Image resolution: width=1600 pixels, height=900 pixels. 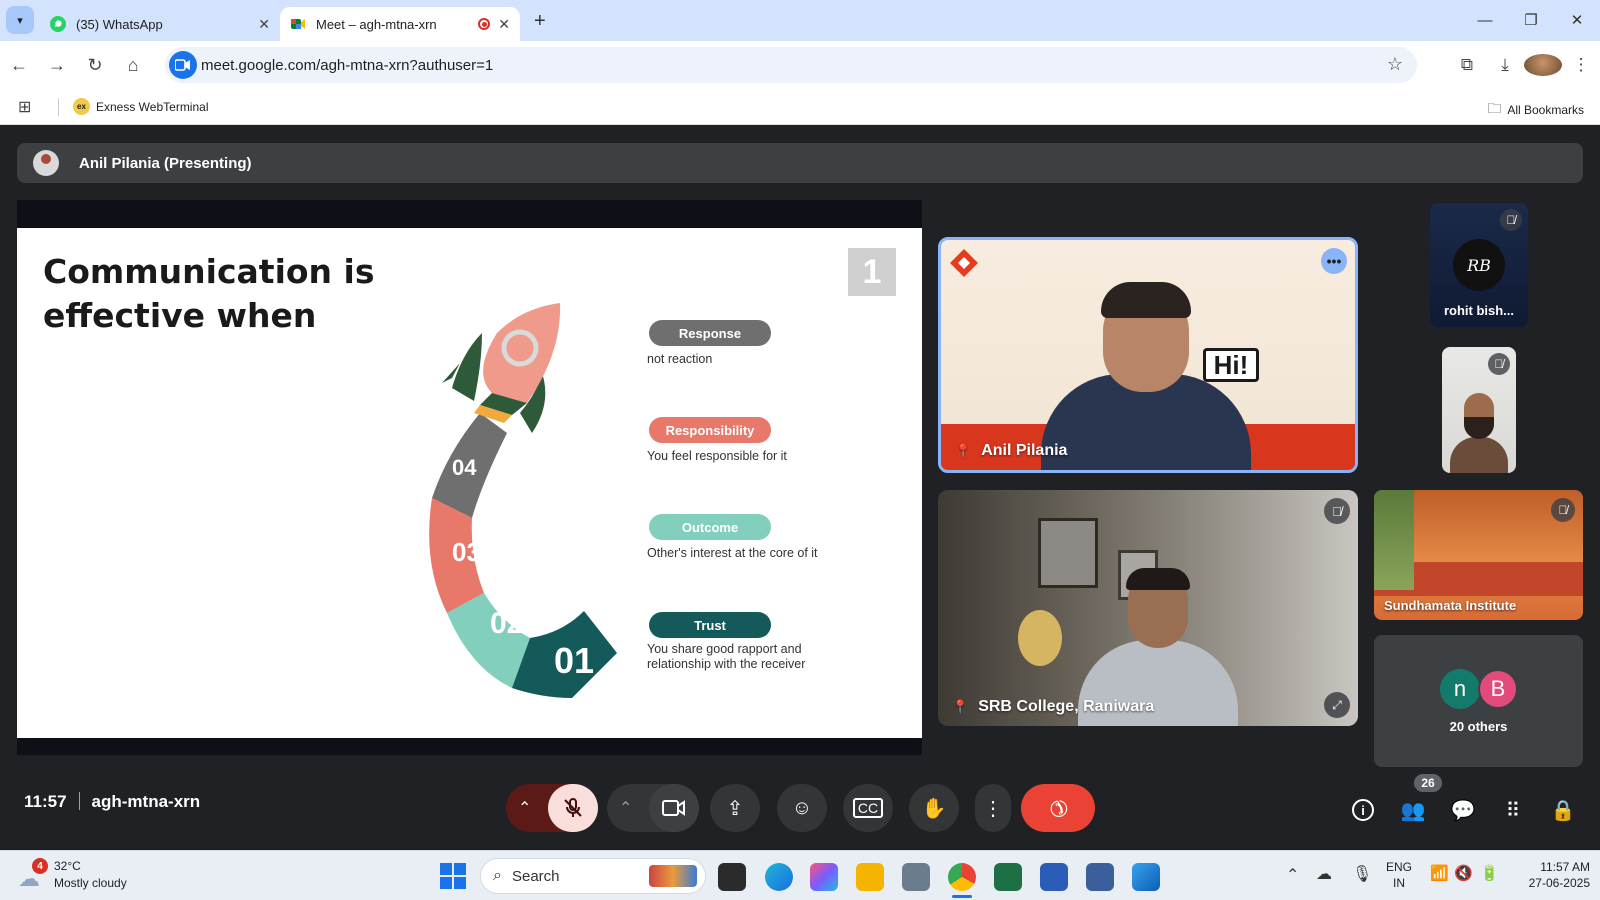 I want to click on chat-button: 💬, so click(x=1463, y=810).